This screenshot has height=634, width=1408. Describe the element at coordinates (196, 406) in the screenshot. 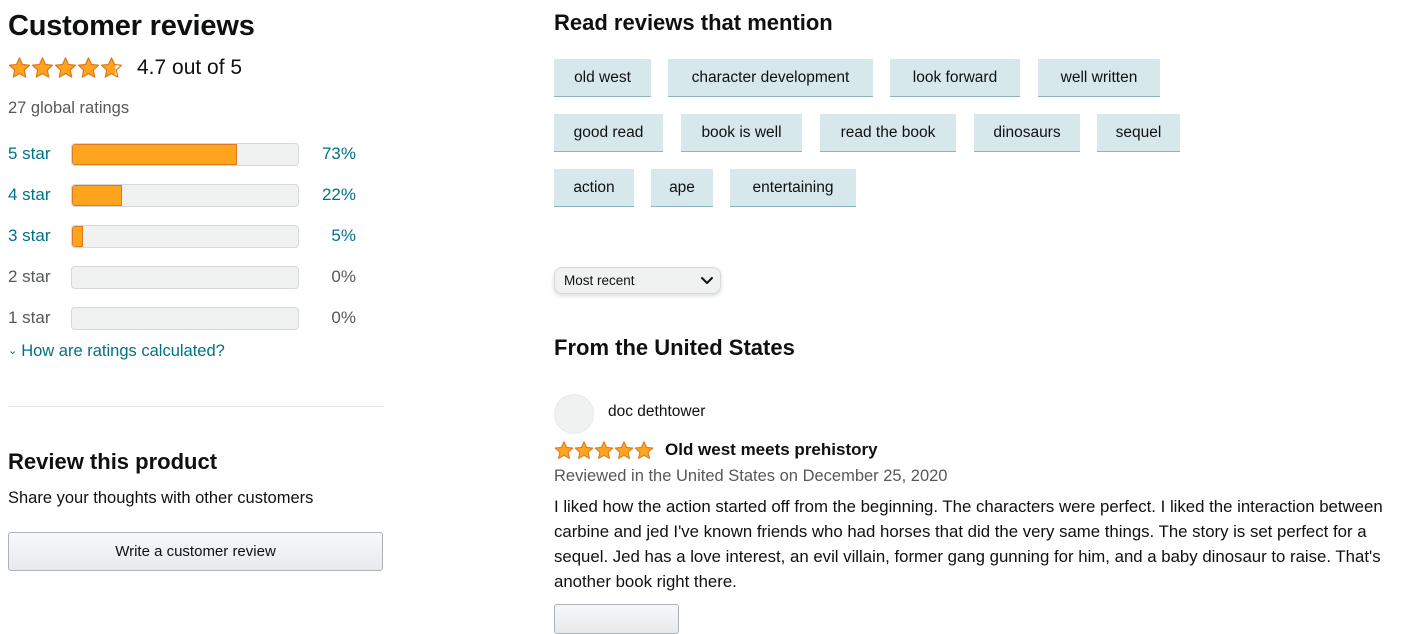

I see `section-divider` at that location.